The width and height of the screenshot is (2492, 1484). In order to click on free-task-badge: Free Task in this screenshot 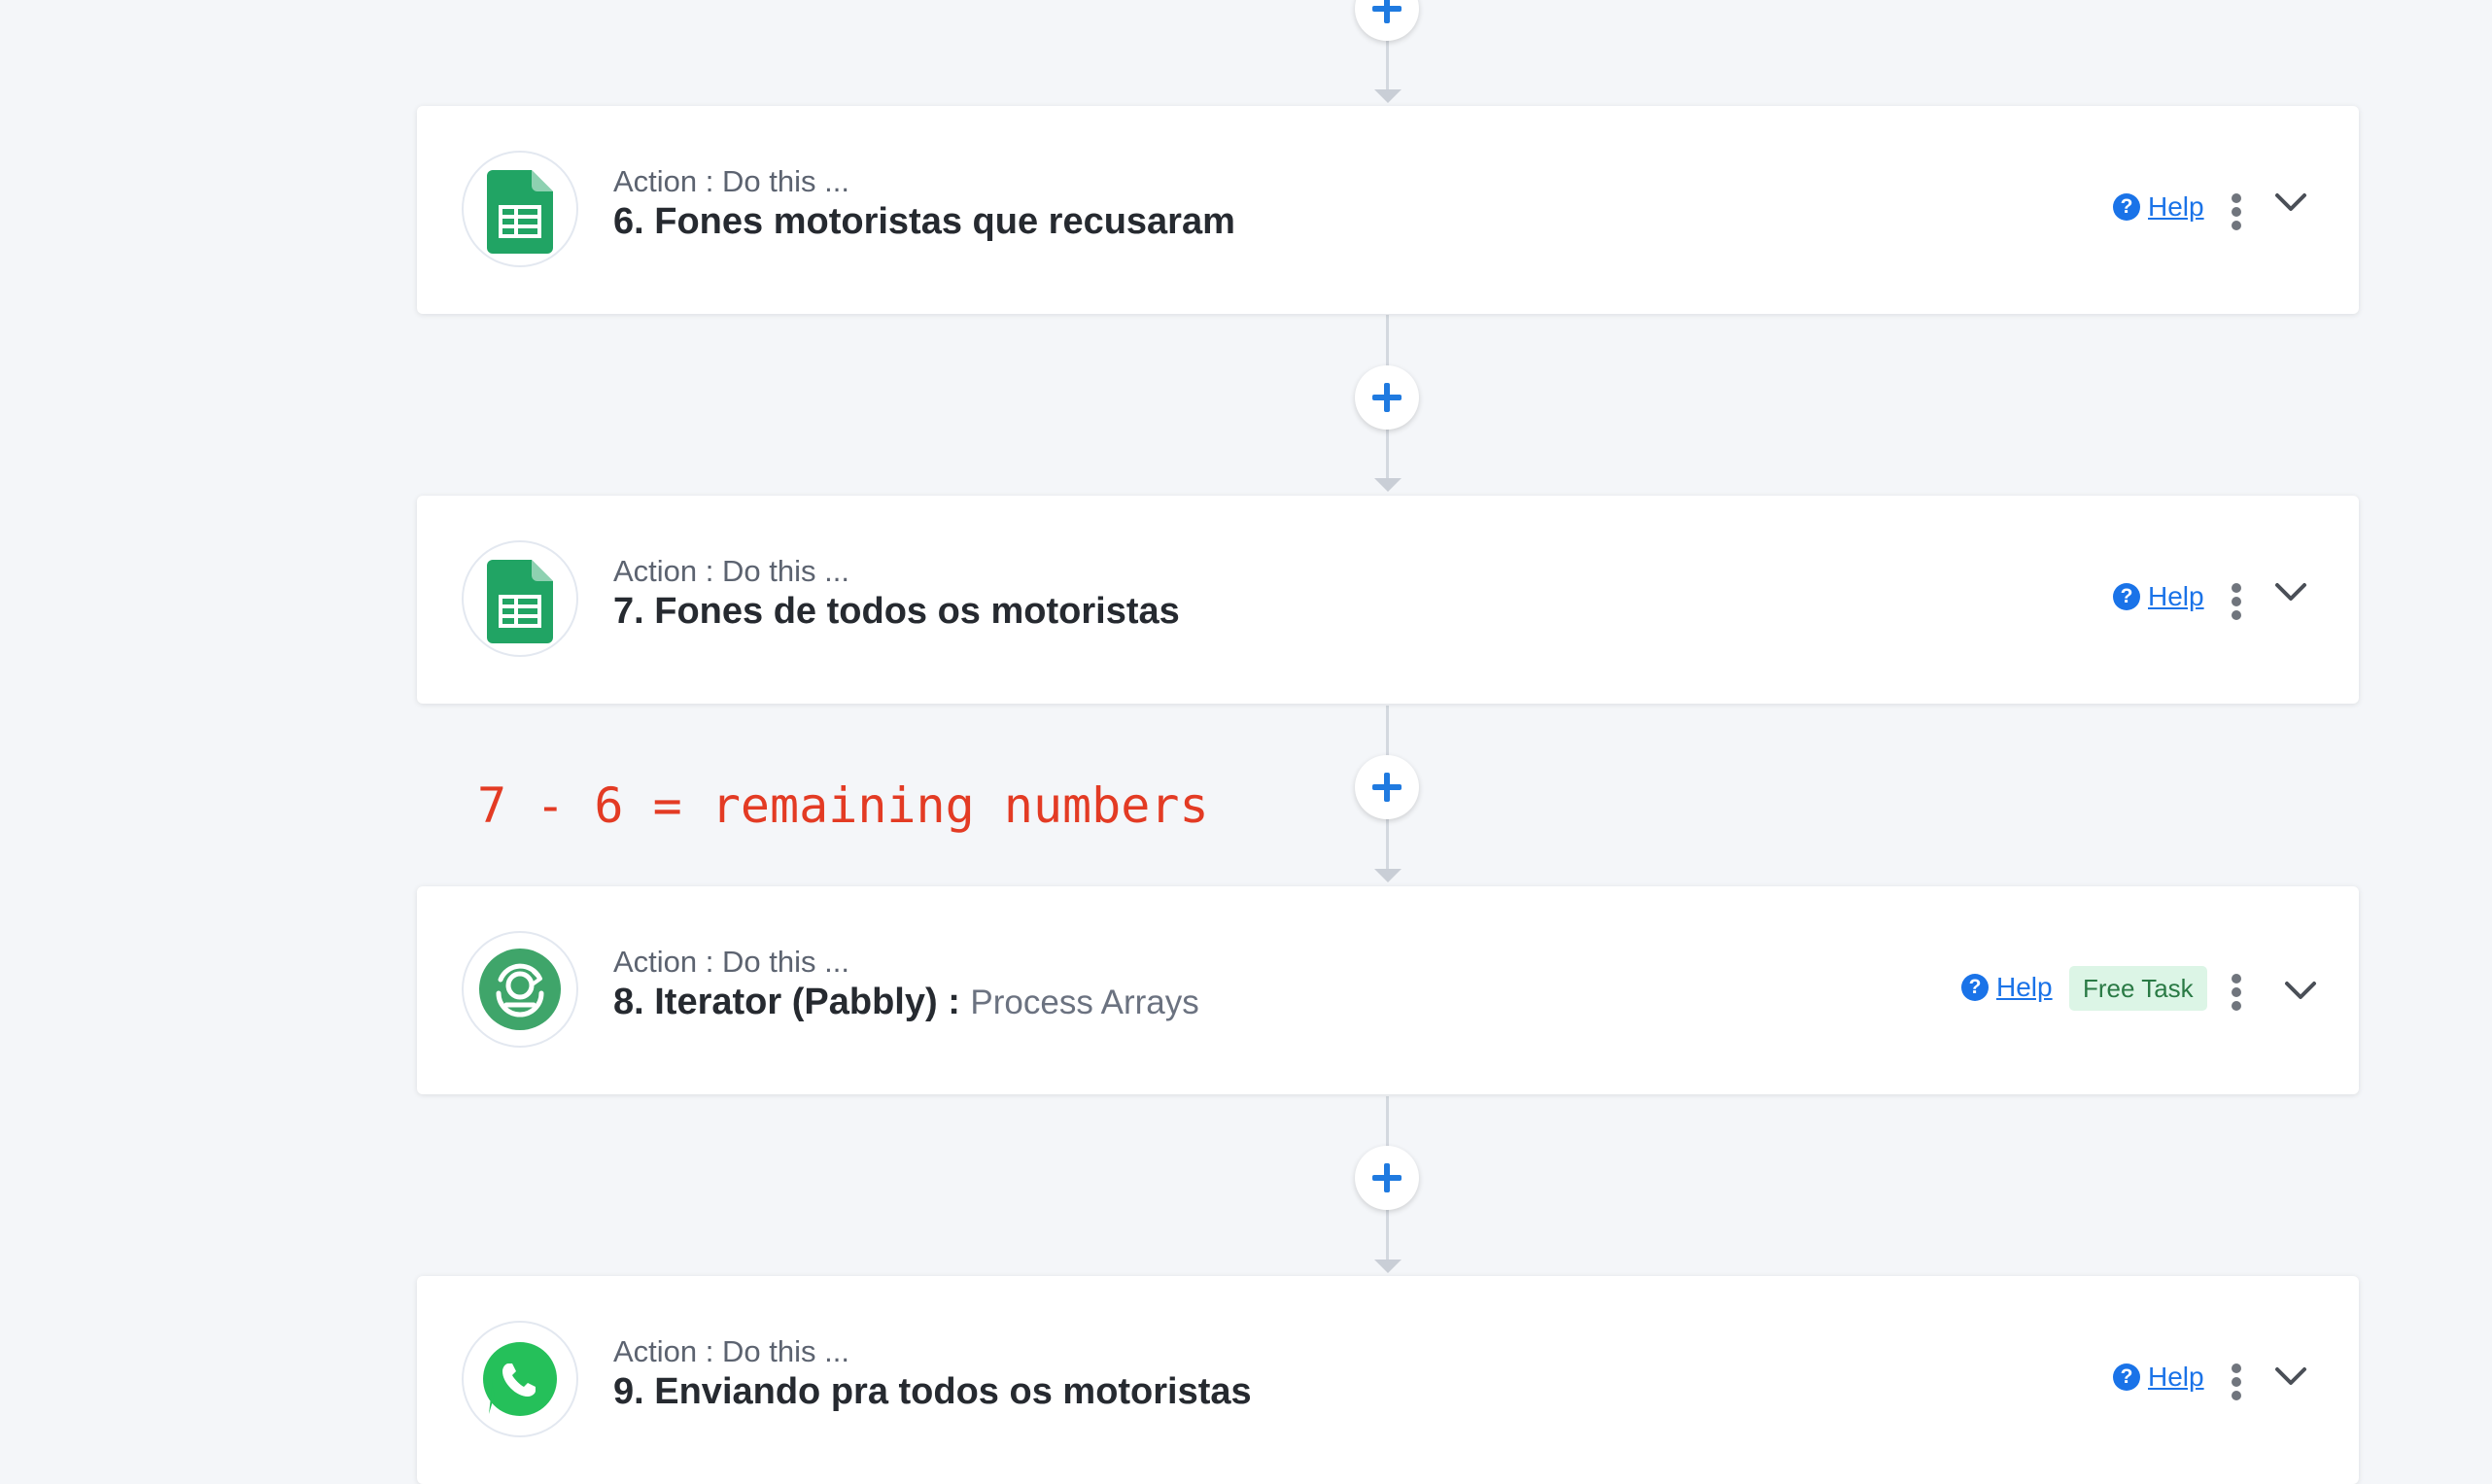, I will do `click(2138, 988)`.